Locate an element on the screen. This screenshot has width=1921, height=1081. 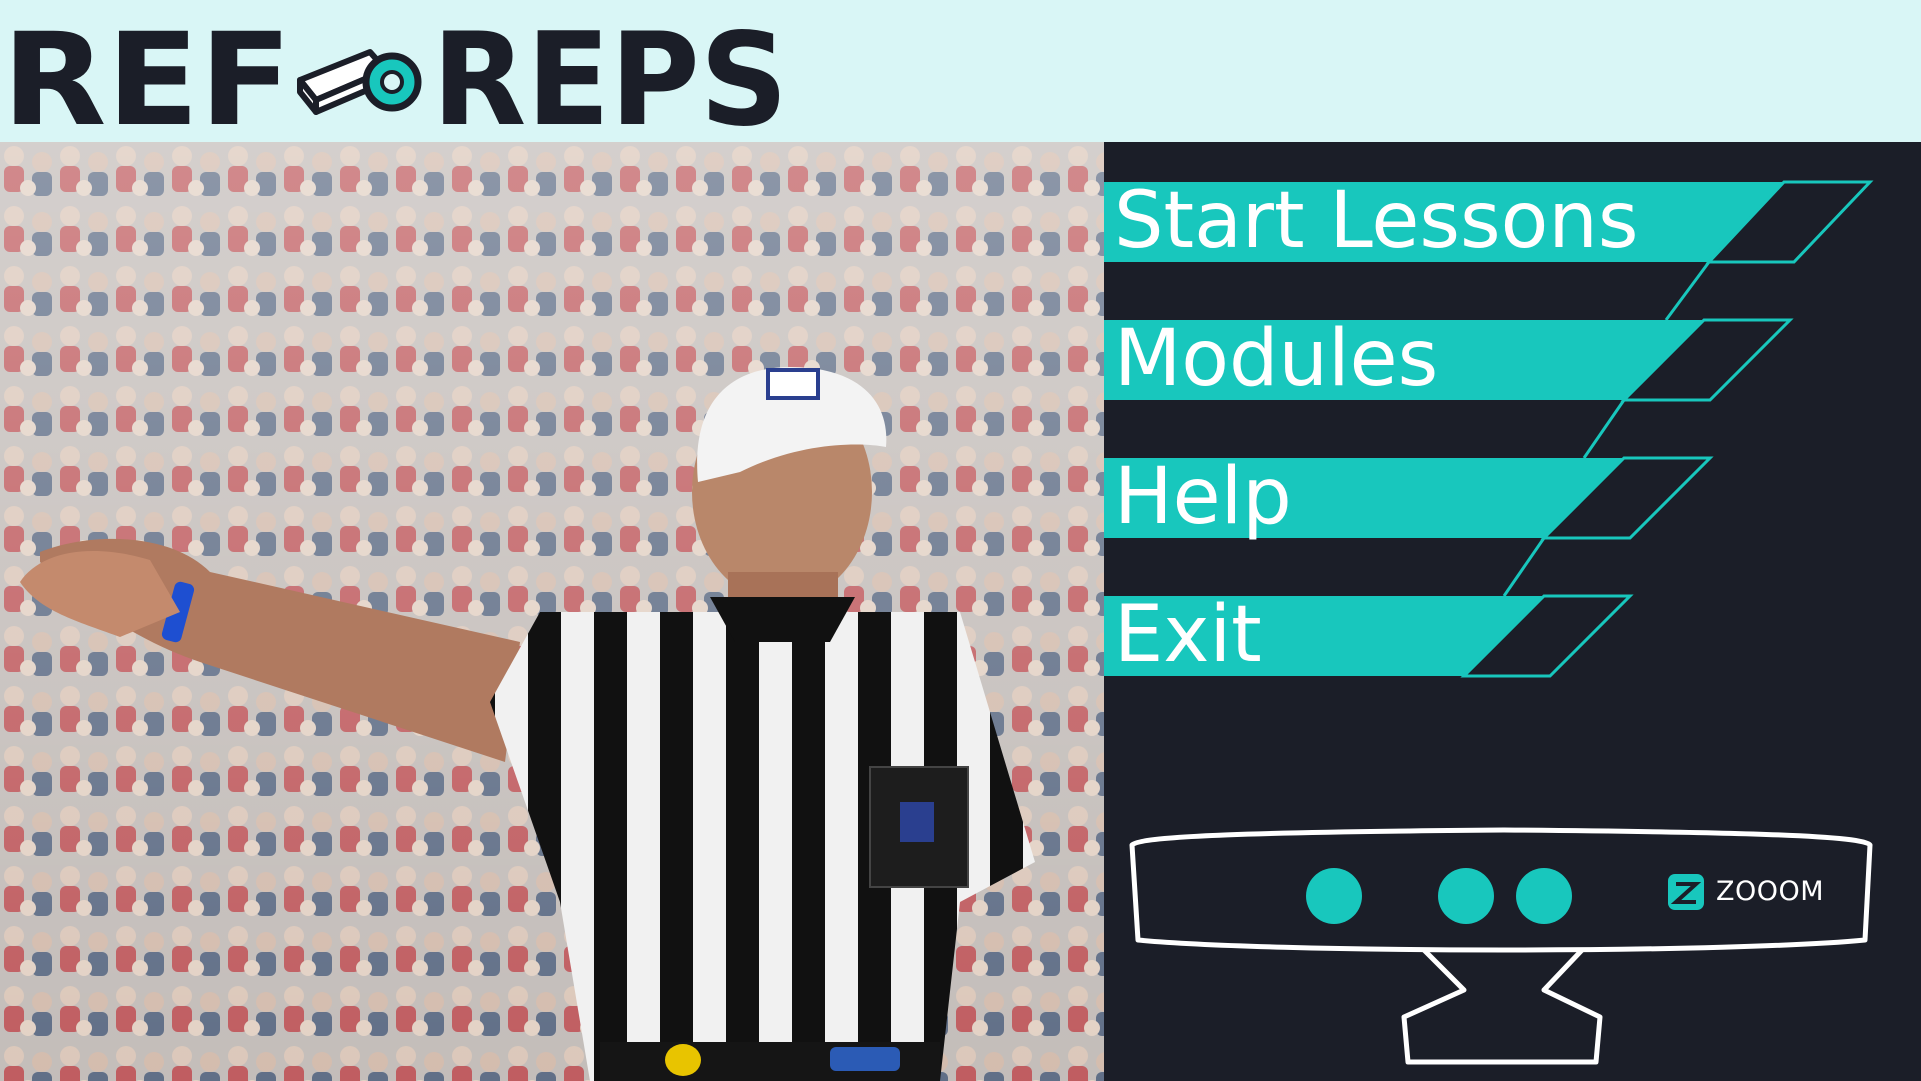
whistle-icon is located at coordinates (359, 82).